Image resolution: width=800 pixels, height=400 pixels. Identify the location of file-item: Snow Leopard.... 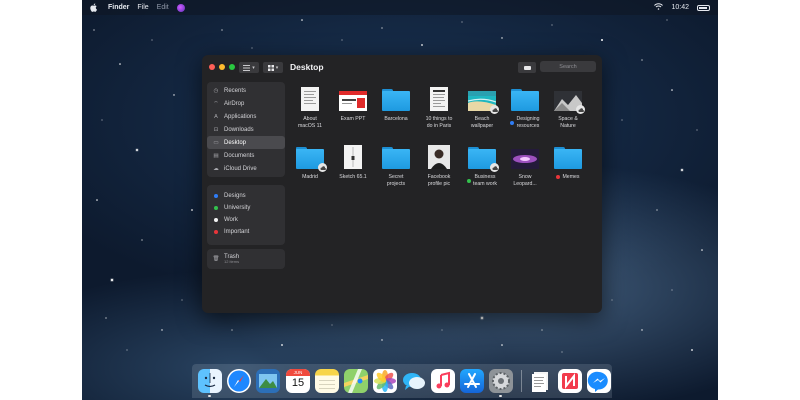
(525, 165).